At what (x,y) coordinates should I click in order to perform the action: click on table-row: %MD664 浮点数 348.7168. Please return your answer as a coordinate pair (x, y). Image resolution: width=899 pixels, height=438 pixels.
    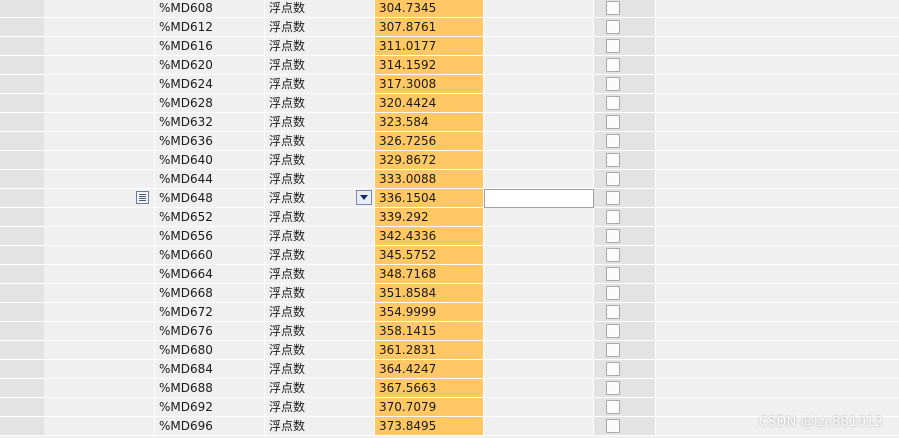
    Looking at the image, I should click on (449, 274).